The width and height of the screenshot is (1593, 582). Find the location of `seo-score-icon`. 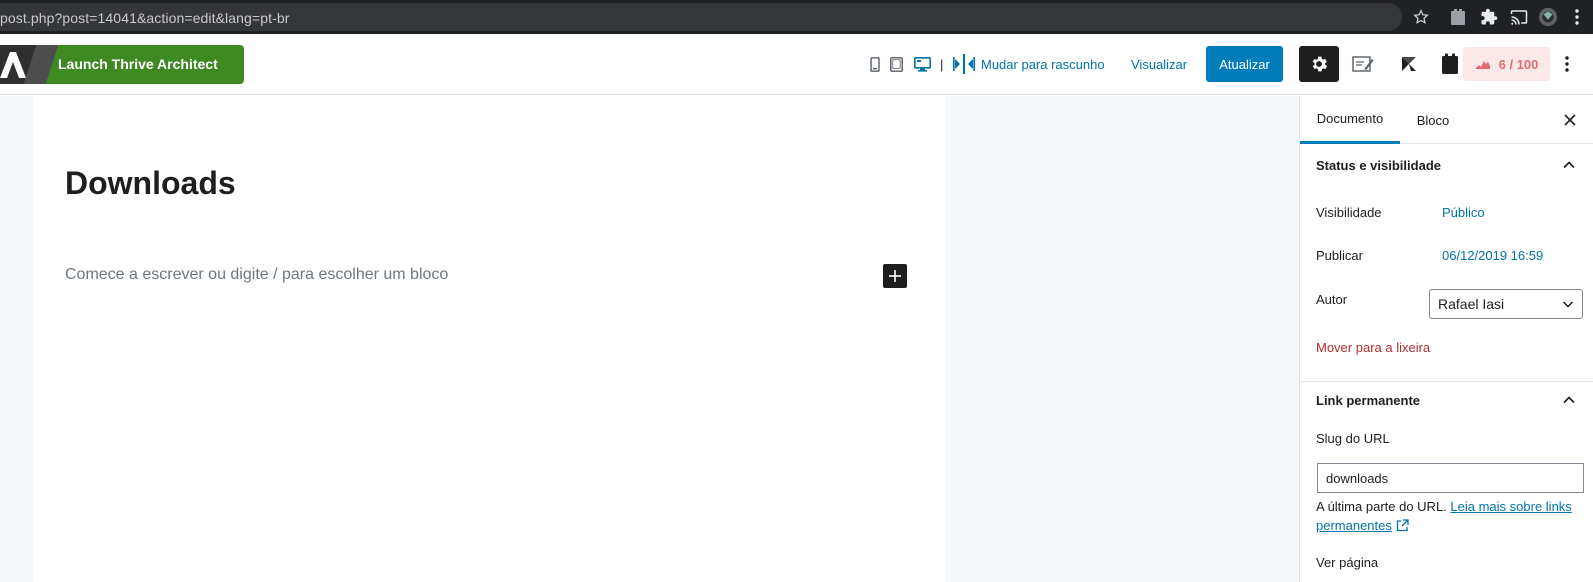

seo-score-icon is located at coordinates (1482, 65).